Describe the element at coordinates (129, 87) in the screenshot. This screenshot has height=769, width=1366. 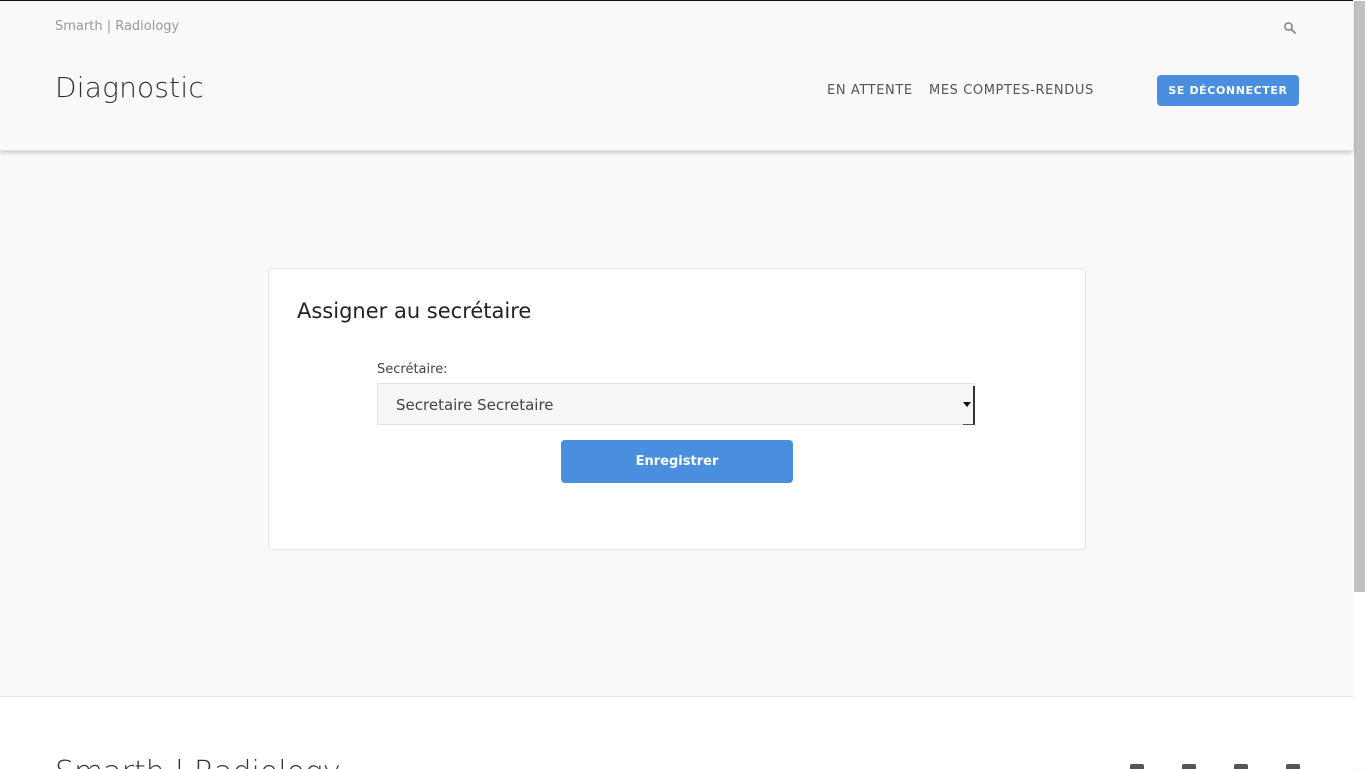
I see `page-title: Diagnostic` at that location.